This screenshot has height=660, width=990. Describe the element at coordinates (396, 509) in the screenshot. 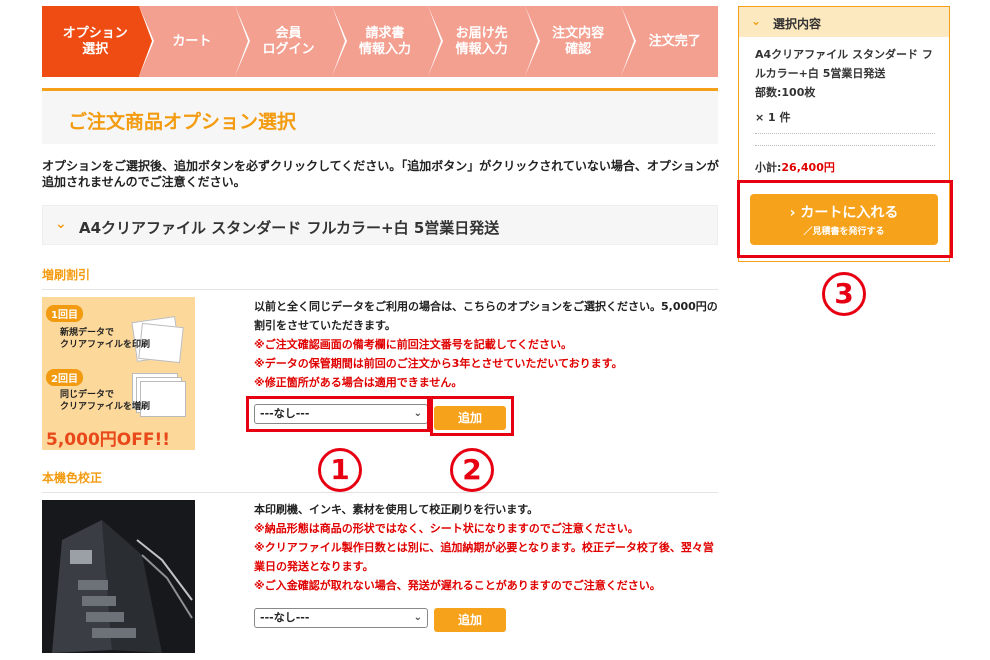

I see `color-proof-desc-text: 本印刷機、インキ、素材を使用して校正刷りを行います。` at that location.